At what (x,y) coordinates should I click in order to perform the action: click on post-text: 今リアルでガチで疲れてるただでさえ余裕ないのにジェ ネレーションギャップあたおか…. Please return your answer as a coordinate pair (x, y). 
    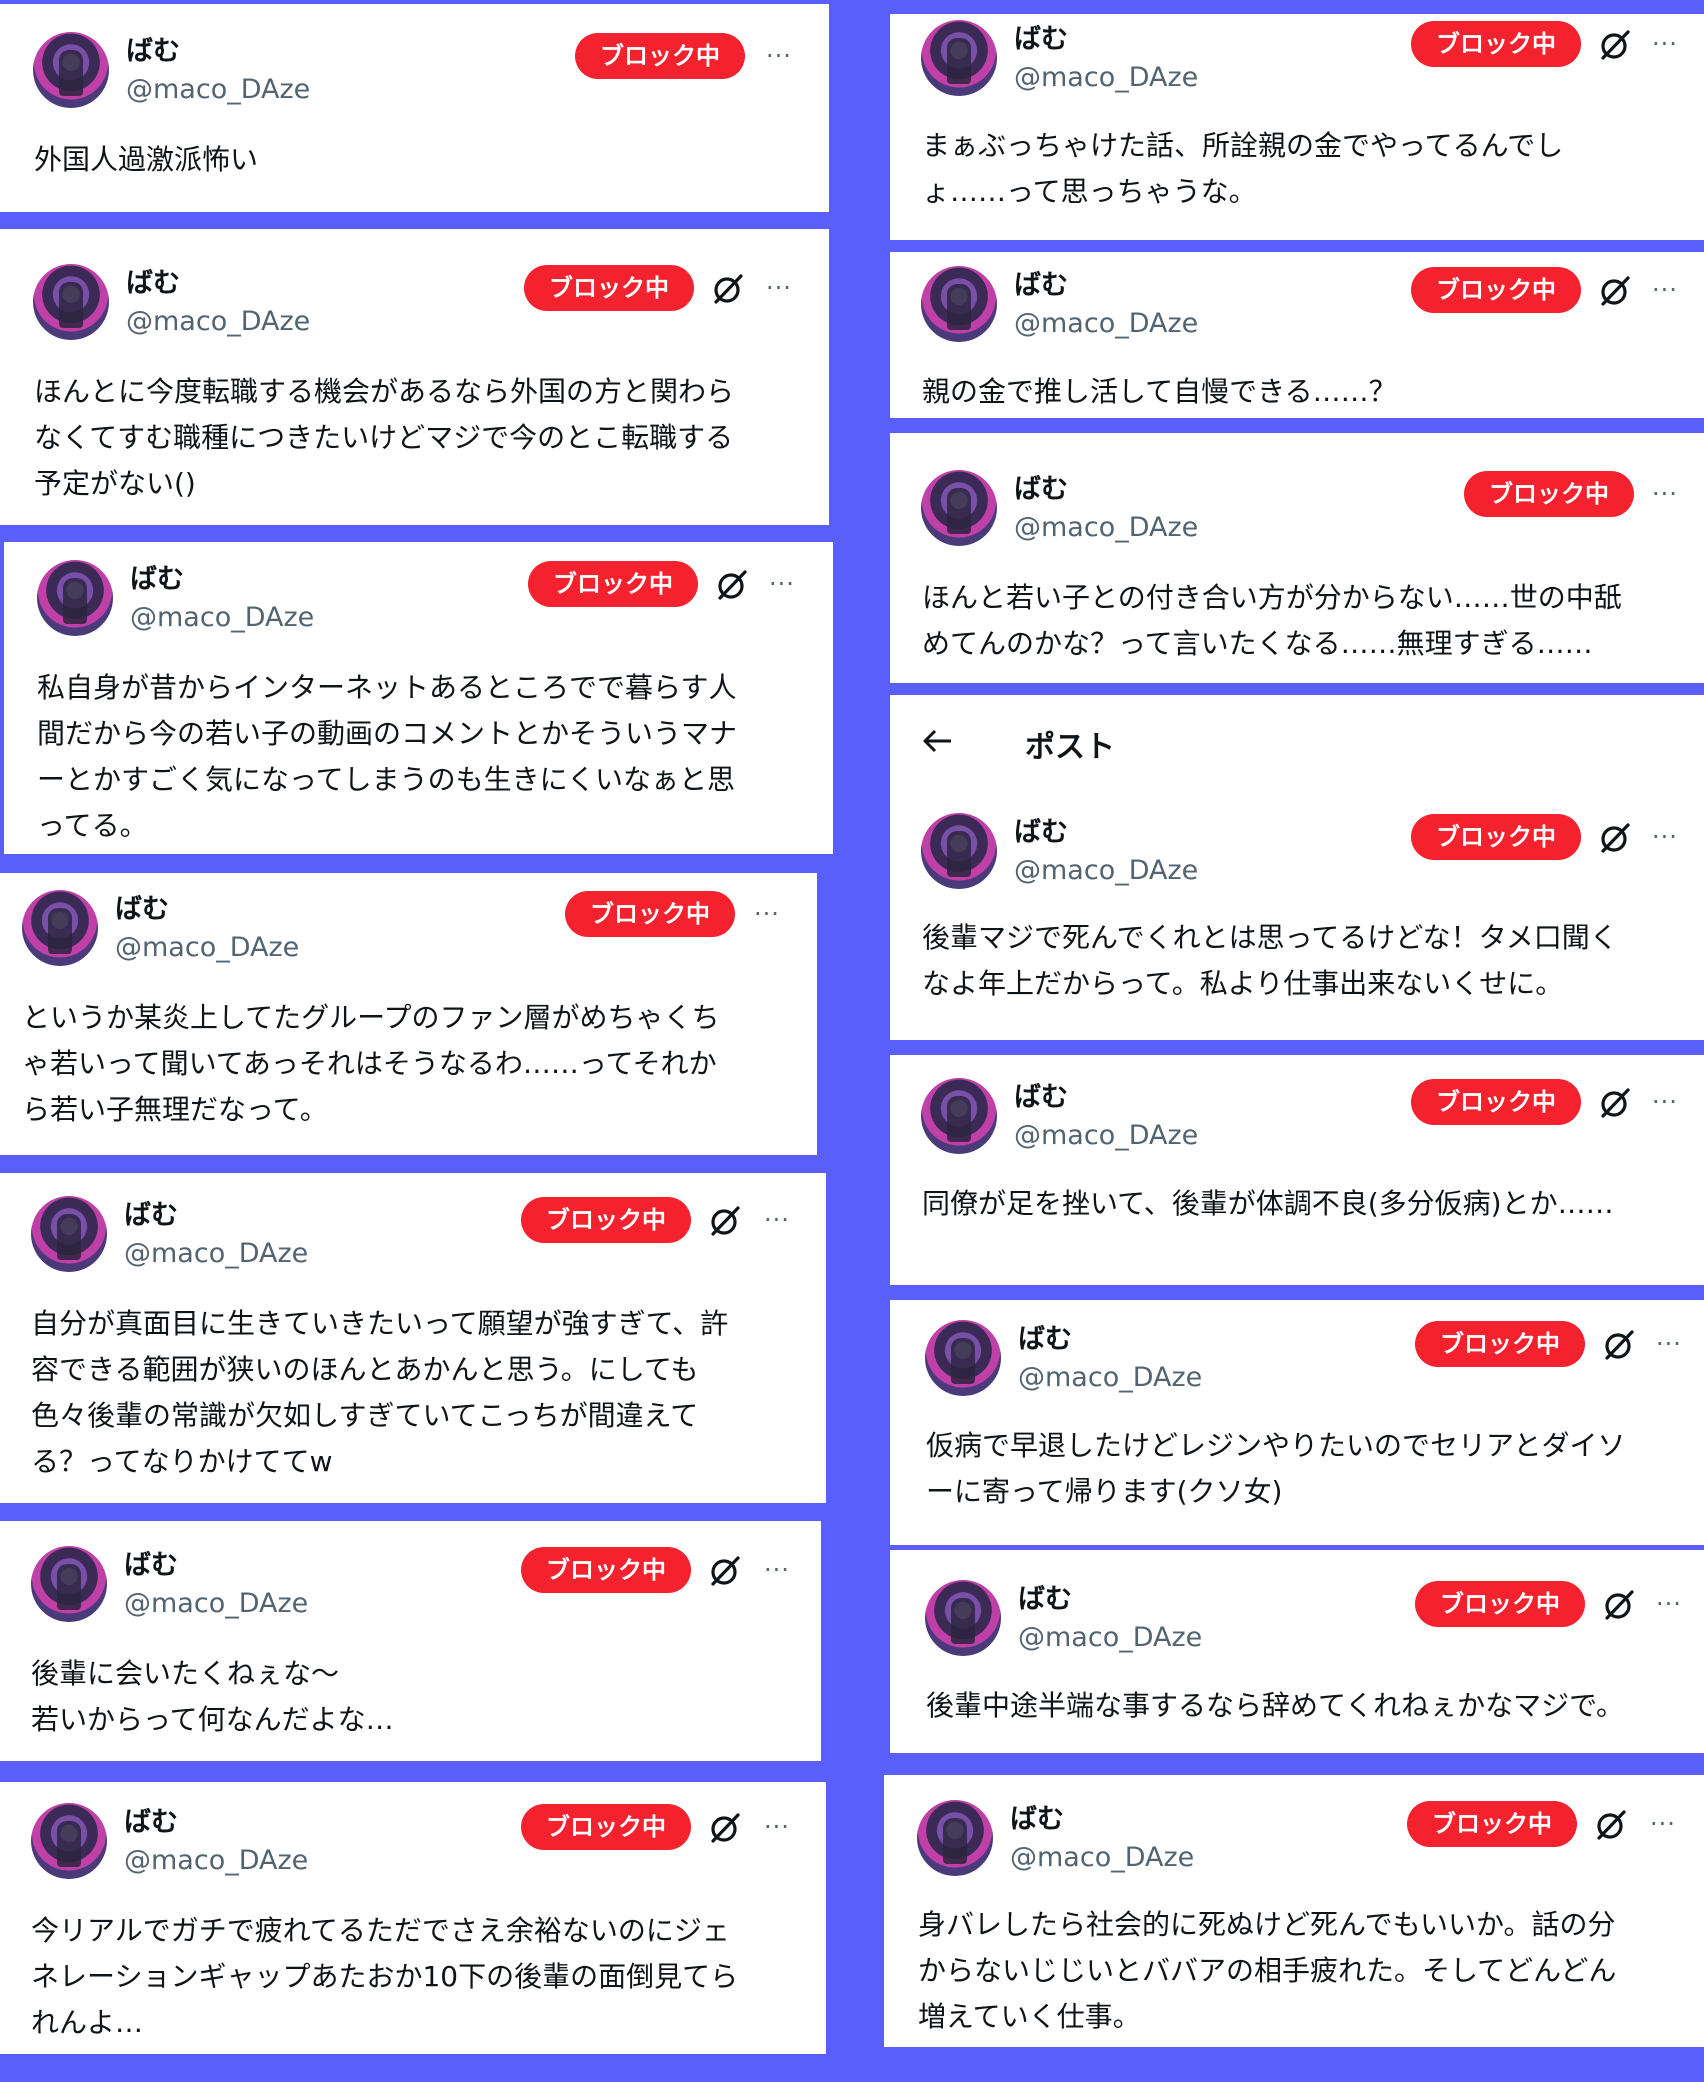
    Looking at the image, I should click on (385, 1976).